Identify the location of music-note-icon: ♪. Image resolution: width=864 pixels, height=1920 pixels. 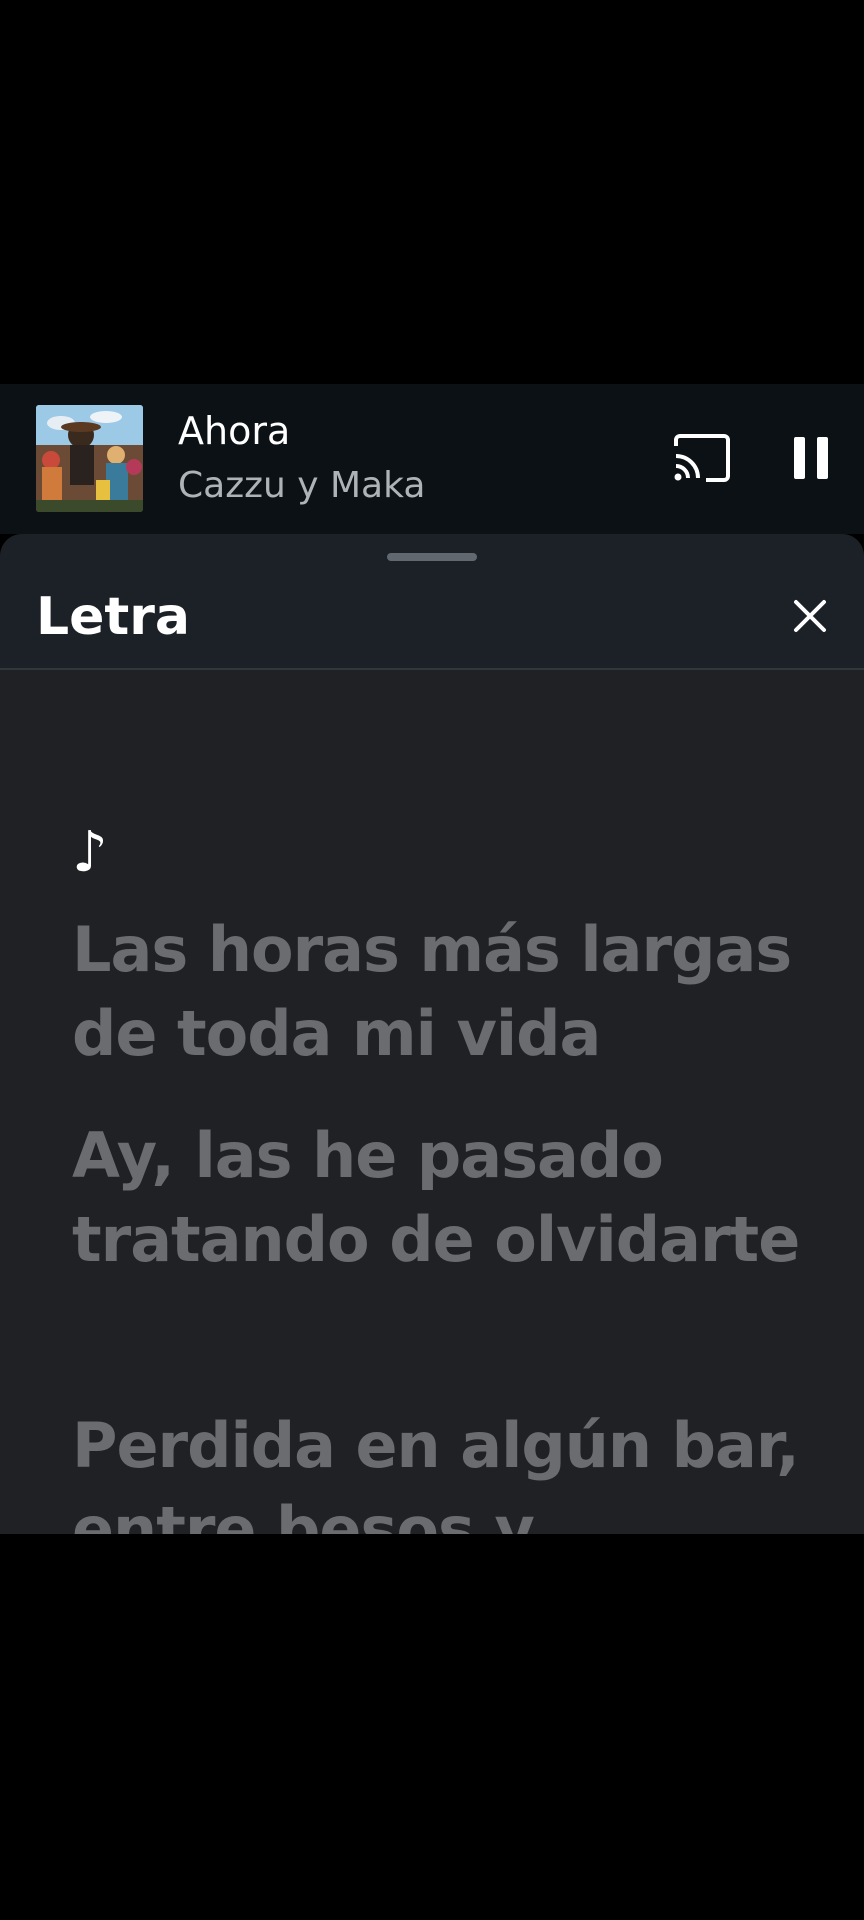
(90, 852).